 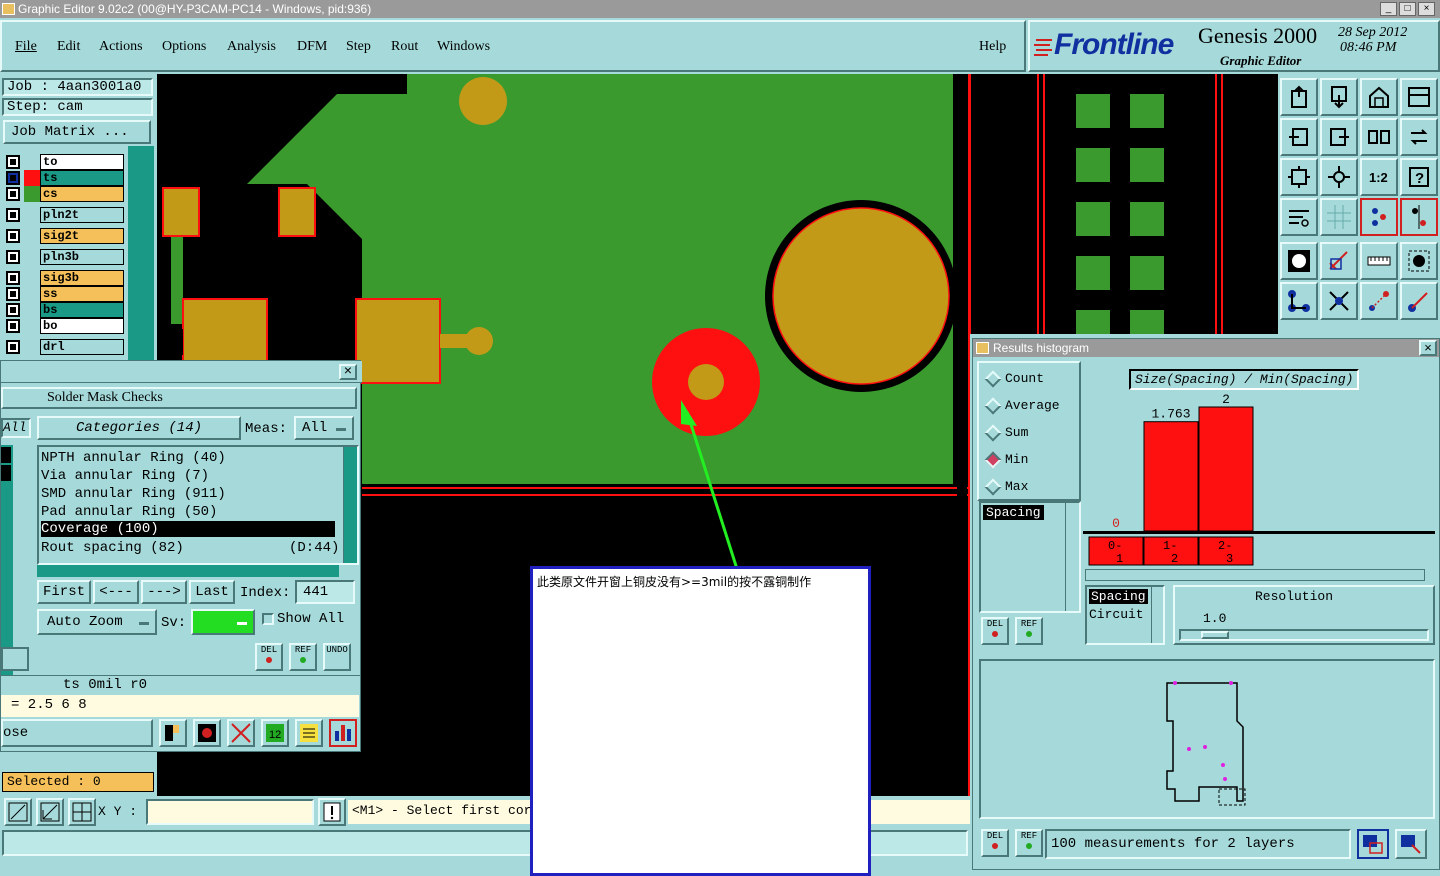 What do you see at coordinates (223, 622) in the screenshot?
I see `sv-color-dropdown` at bounding box center [223, 622].